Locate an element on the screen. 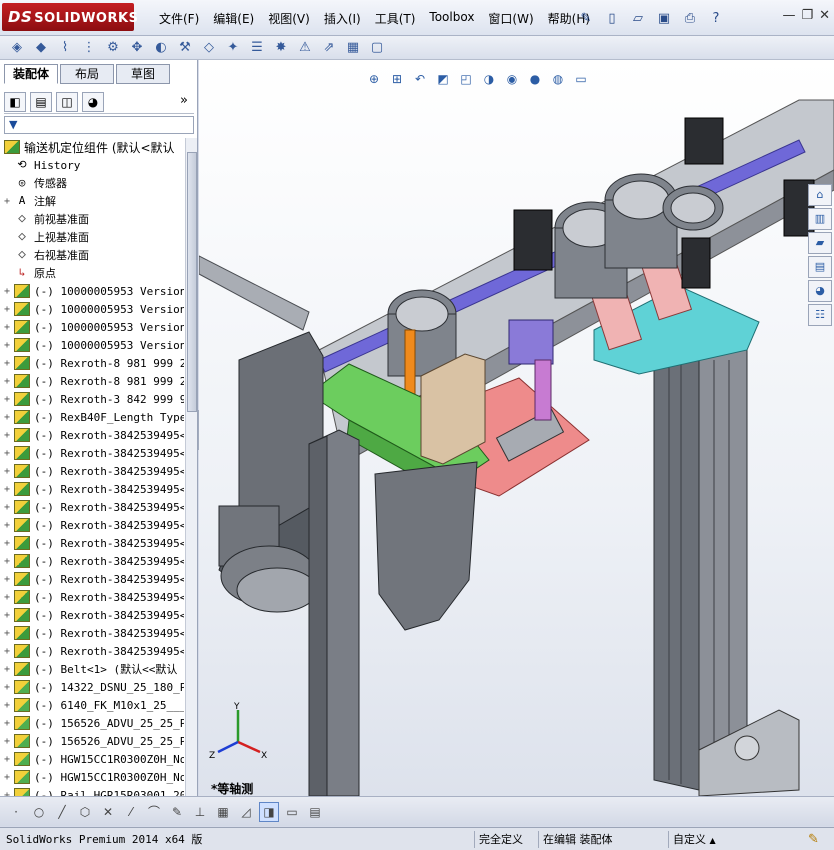 The height and width of the screenshot is (850, 834). view-palette-icon: ▤ is located at coordinates (820, 267).